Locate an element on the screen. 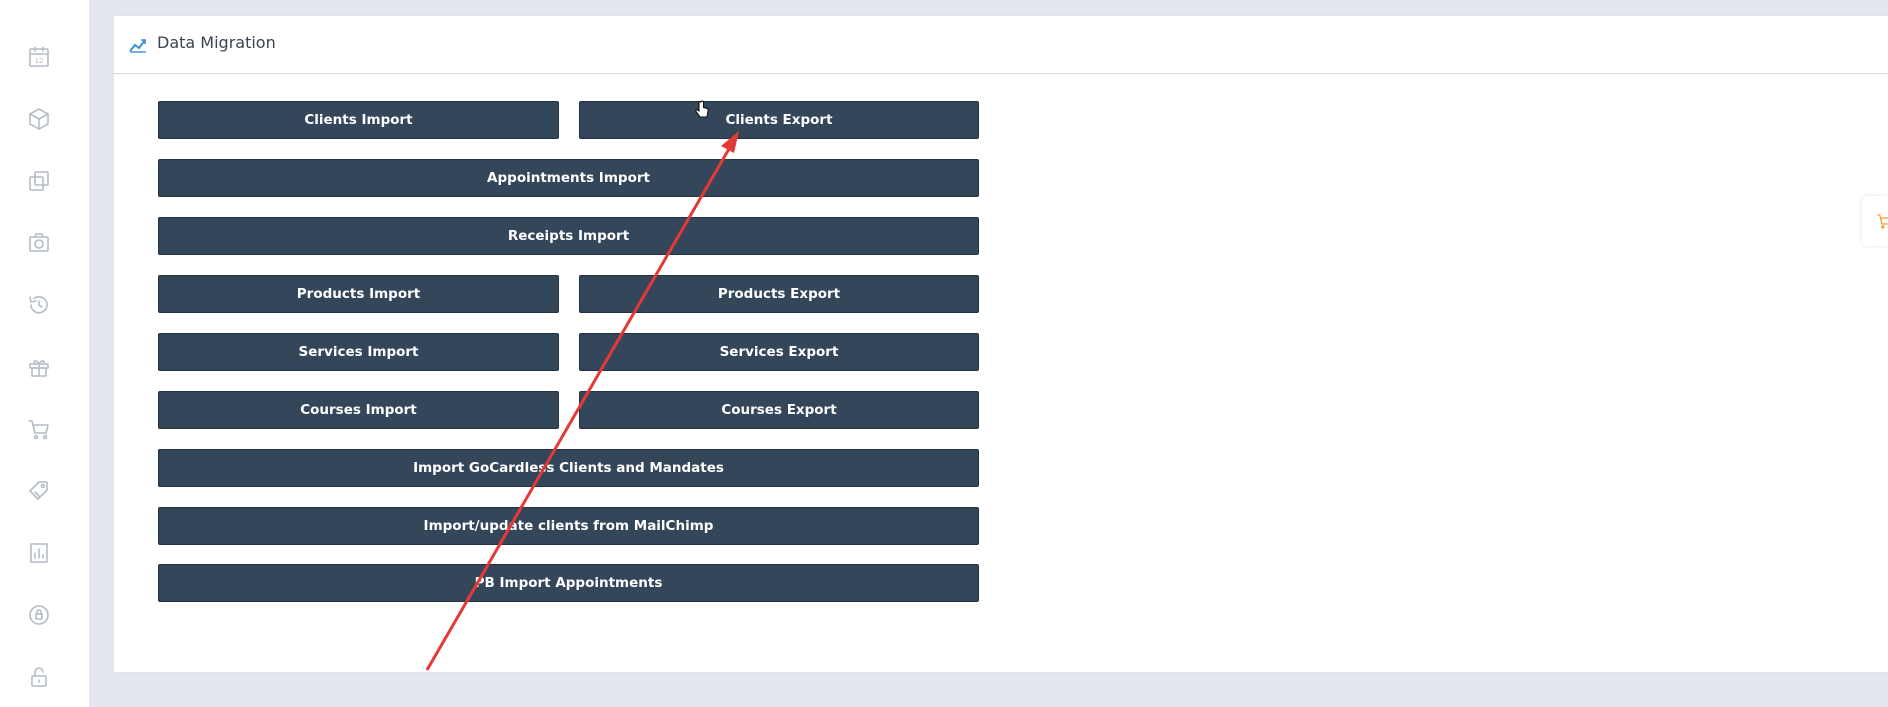  clients-import-button: Clients Import is located at coordinates (358, 120).